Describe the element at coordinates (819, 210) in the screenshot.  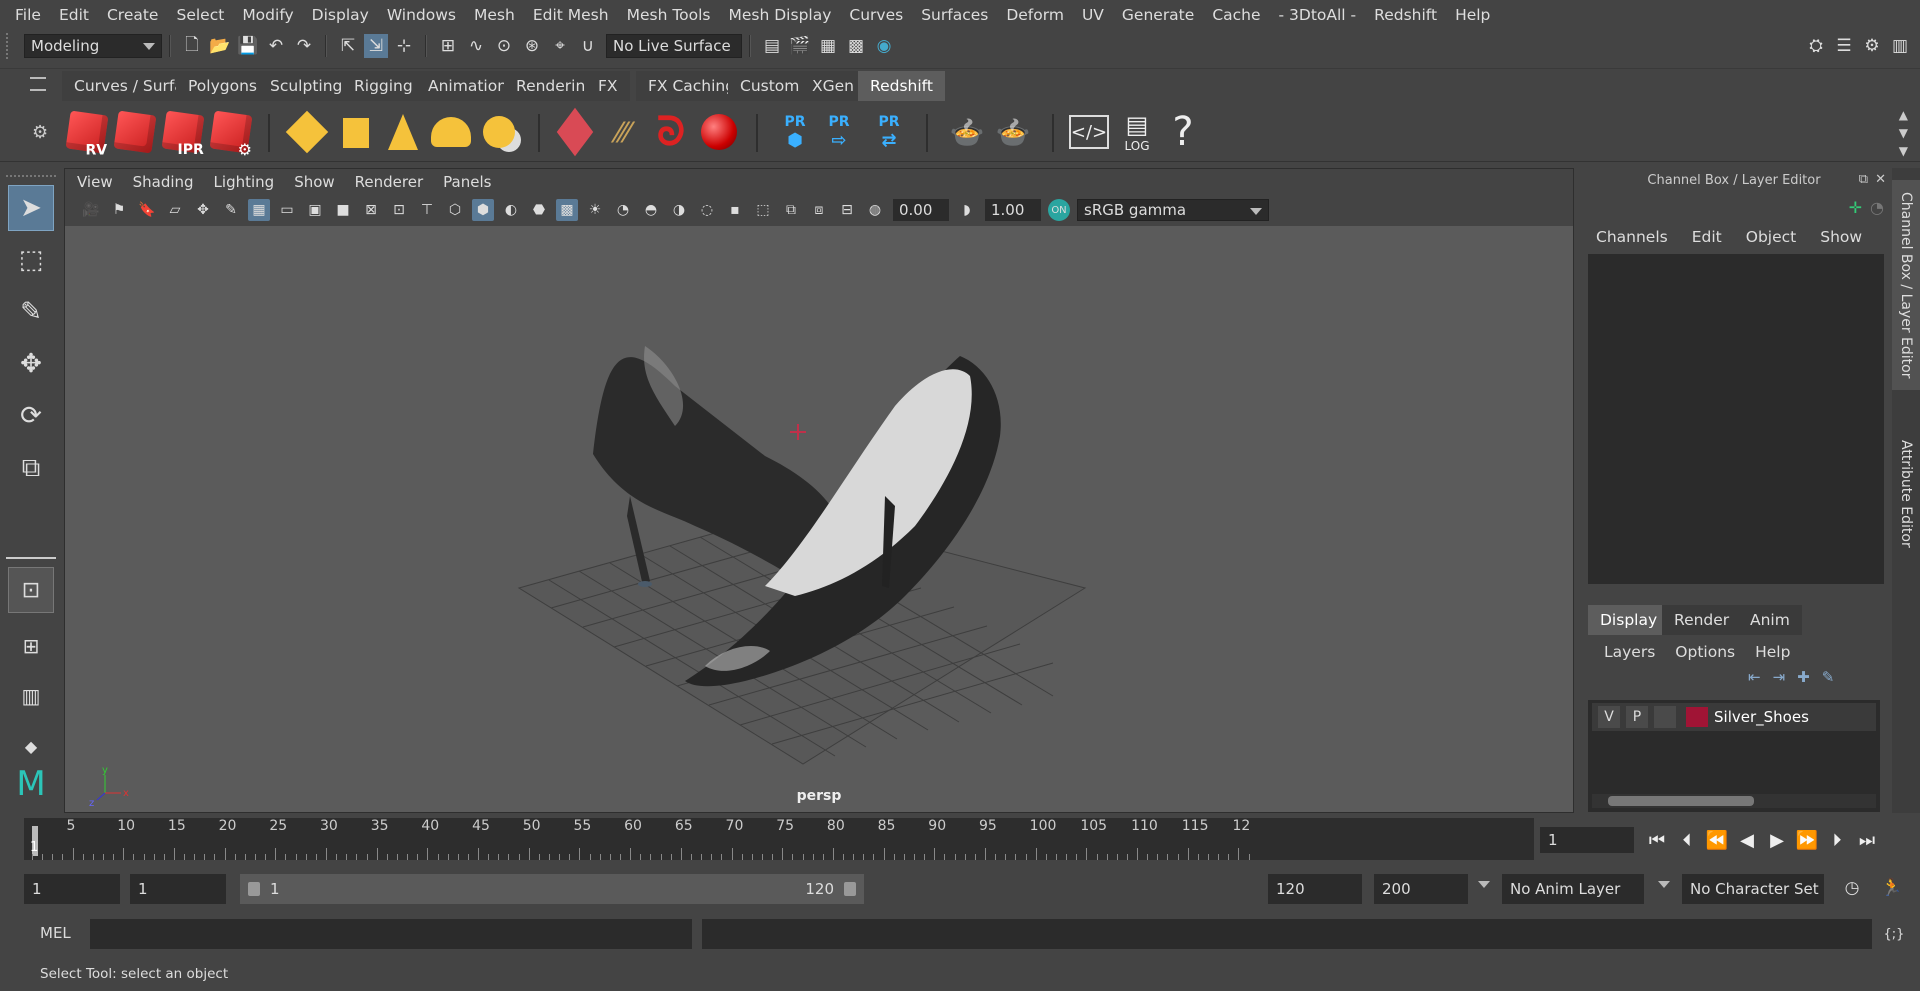
I see `xray-joints-icon: ⧈` at that location.